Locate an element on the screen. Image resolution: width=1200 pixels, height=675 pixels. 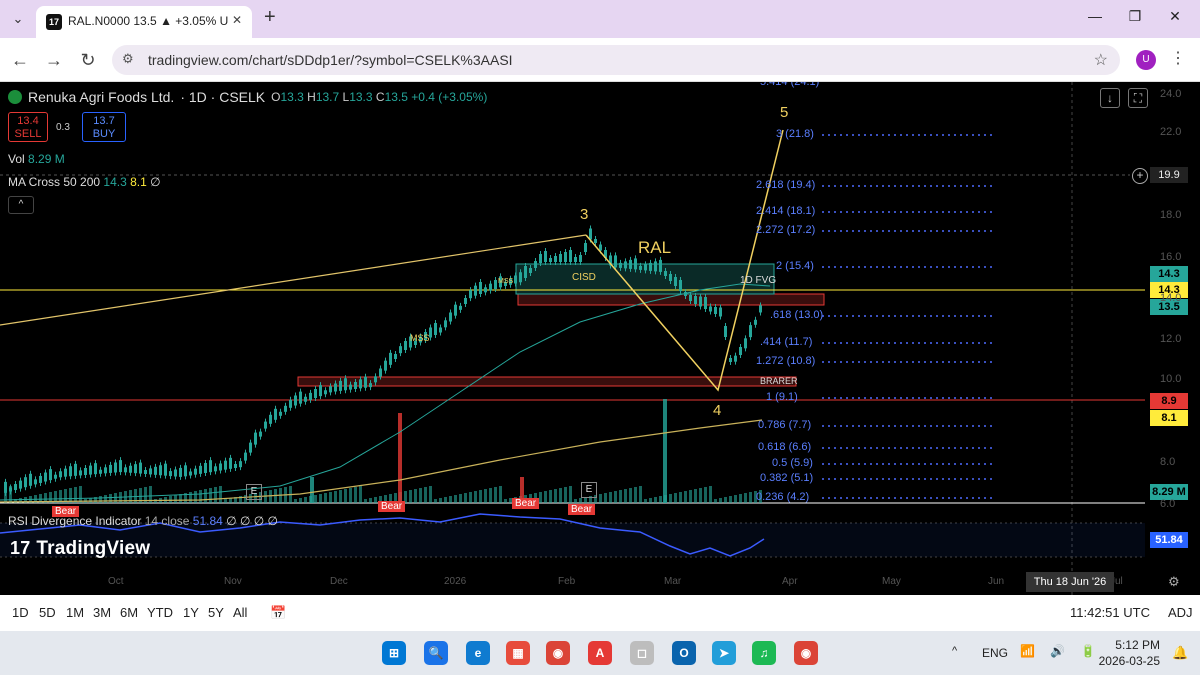
windows-start-icon: ⊞ is located at coordinates (394, 653).